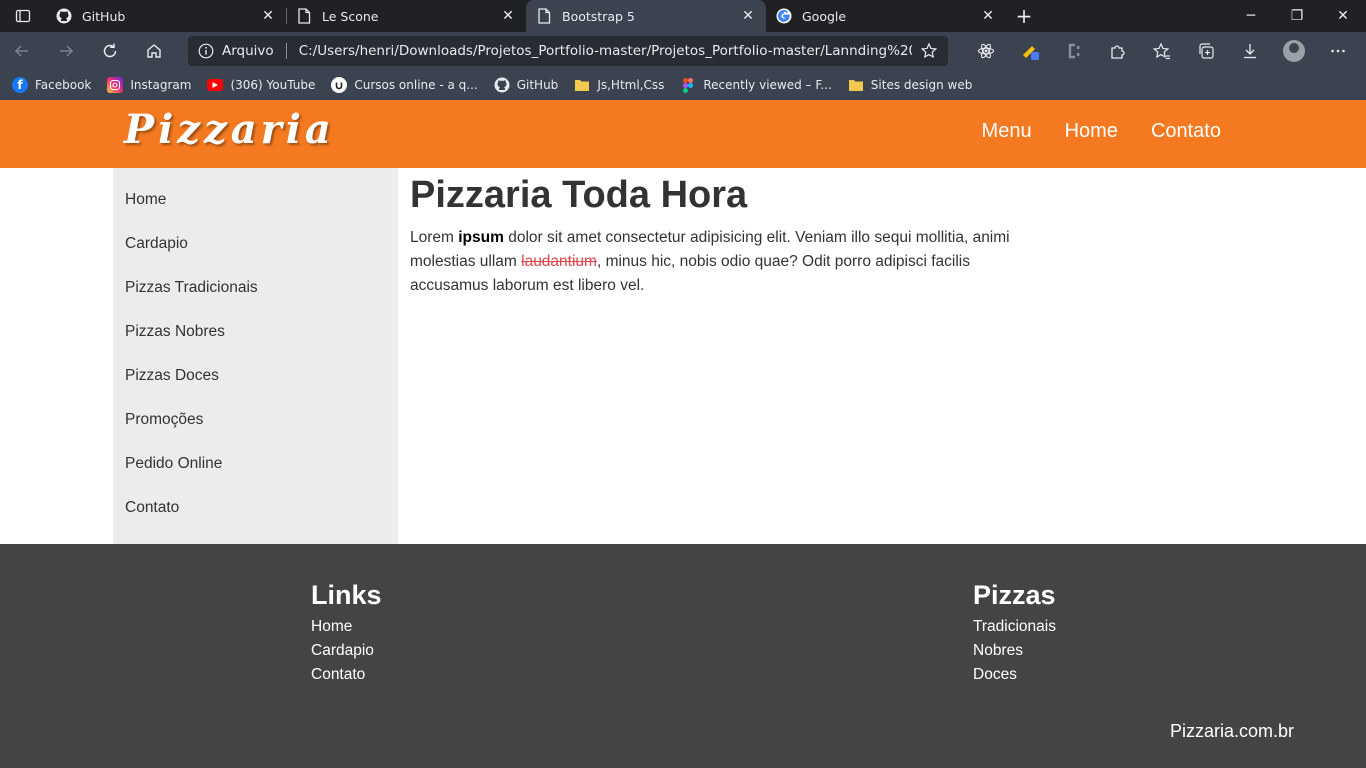 This screenshot has width=1366, height=768. What do you see at coordinates (784, 16) in the screenshot?
I see `google-icon` at bounding box center [784, 16].